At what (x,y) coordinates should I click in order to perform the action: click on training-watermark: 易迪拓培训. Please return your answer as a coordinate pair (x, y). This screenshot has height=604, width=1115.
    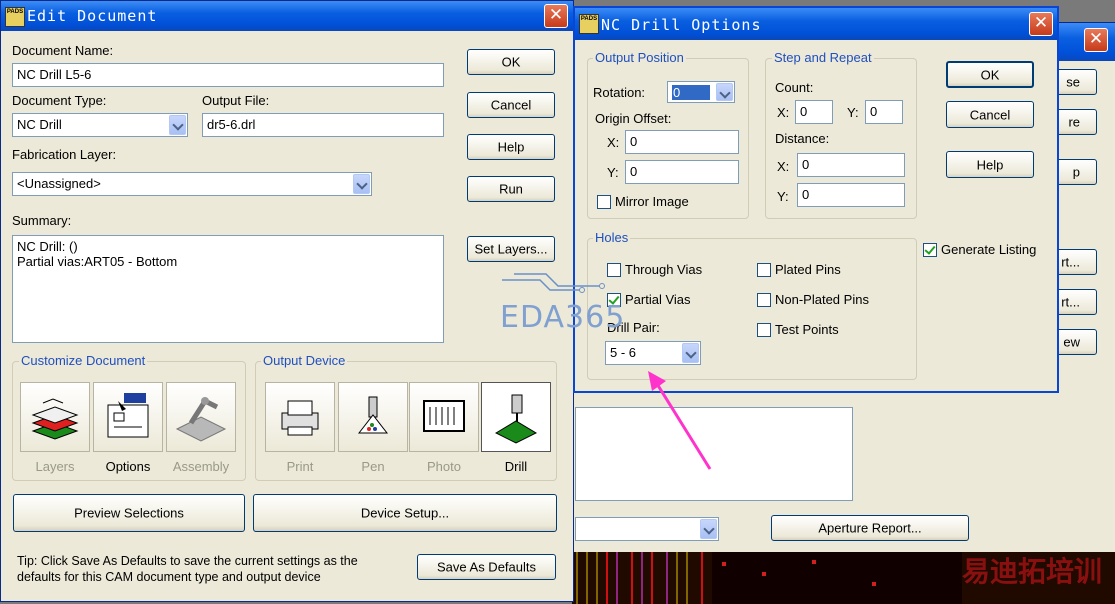
    Looking at the image, I should click on (1032, 571).